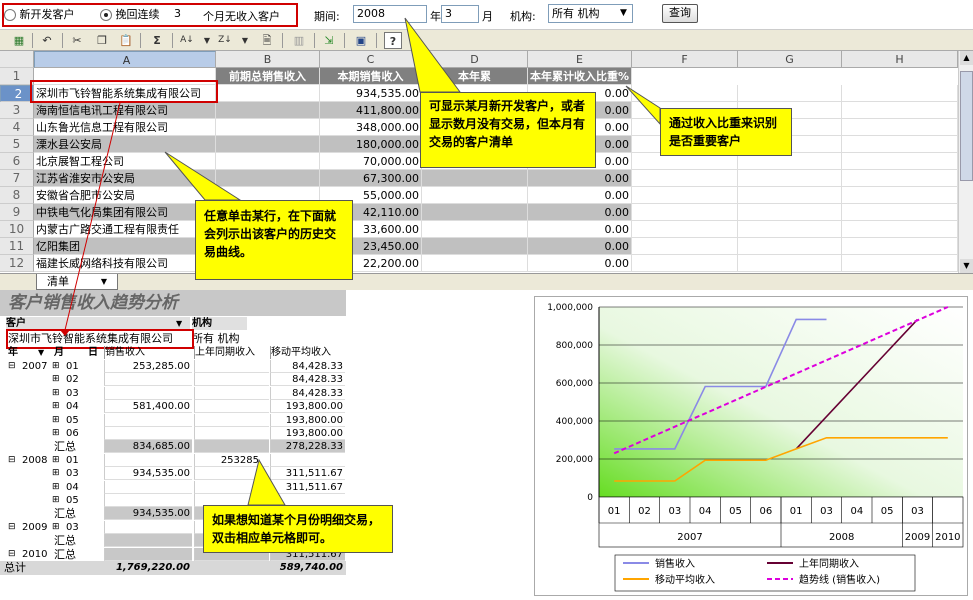 This screenshot has width=973, height=600. Describe the element at coordinates (726, 132) in the screenshot. I see `callout-revenue-share: 通过收入比重来识别是否重要客户` at that location.